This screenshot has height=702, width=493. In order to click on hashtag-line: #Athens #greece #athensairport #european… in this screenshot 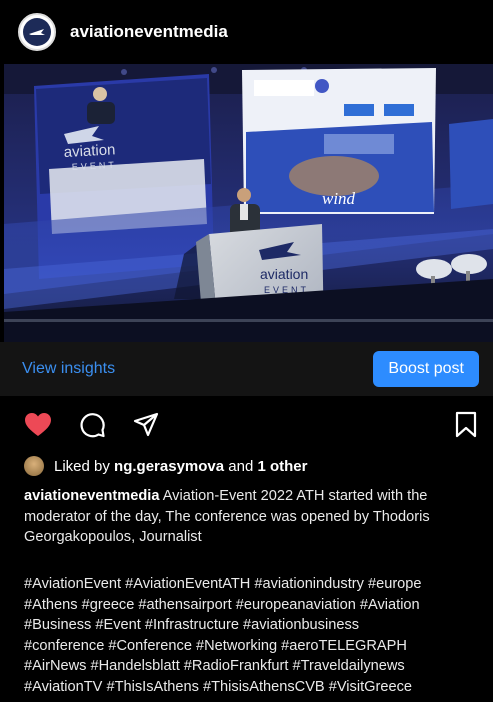, I will do `click(256, 605)`.